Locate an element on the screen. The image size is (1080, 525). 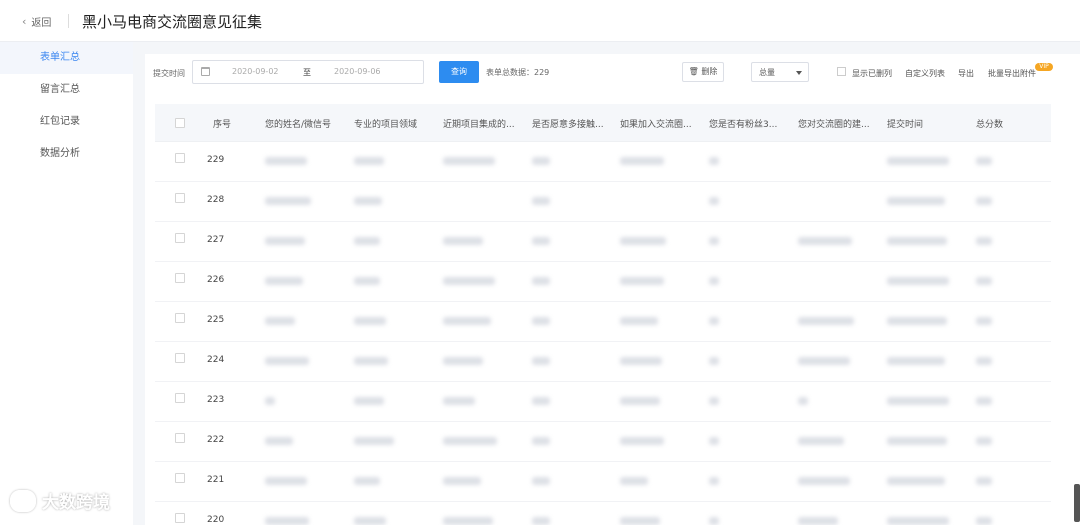
top-bar: ‹ 返回 黑小马电商交流圈意见征集 is located at coordinates (540, 21).